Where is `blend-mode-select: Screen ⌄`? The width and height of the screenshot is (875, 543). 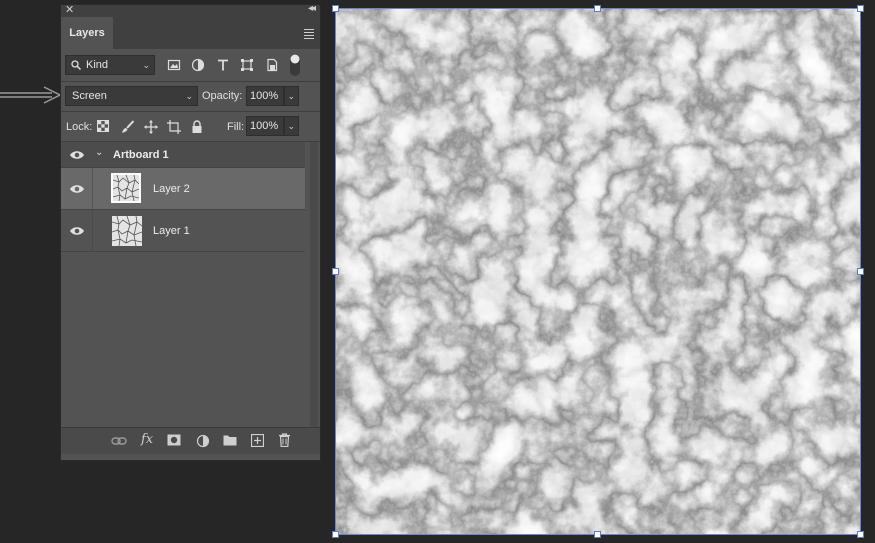 blend-mode-select: Screen ⌄ is located at coordinates (131, 96).